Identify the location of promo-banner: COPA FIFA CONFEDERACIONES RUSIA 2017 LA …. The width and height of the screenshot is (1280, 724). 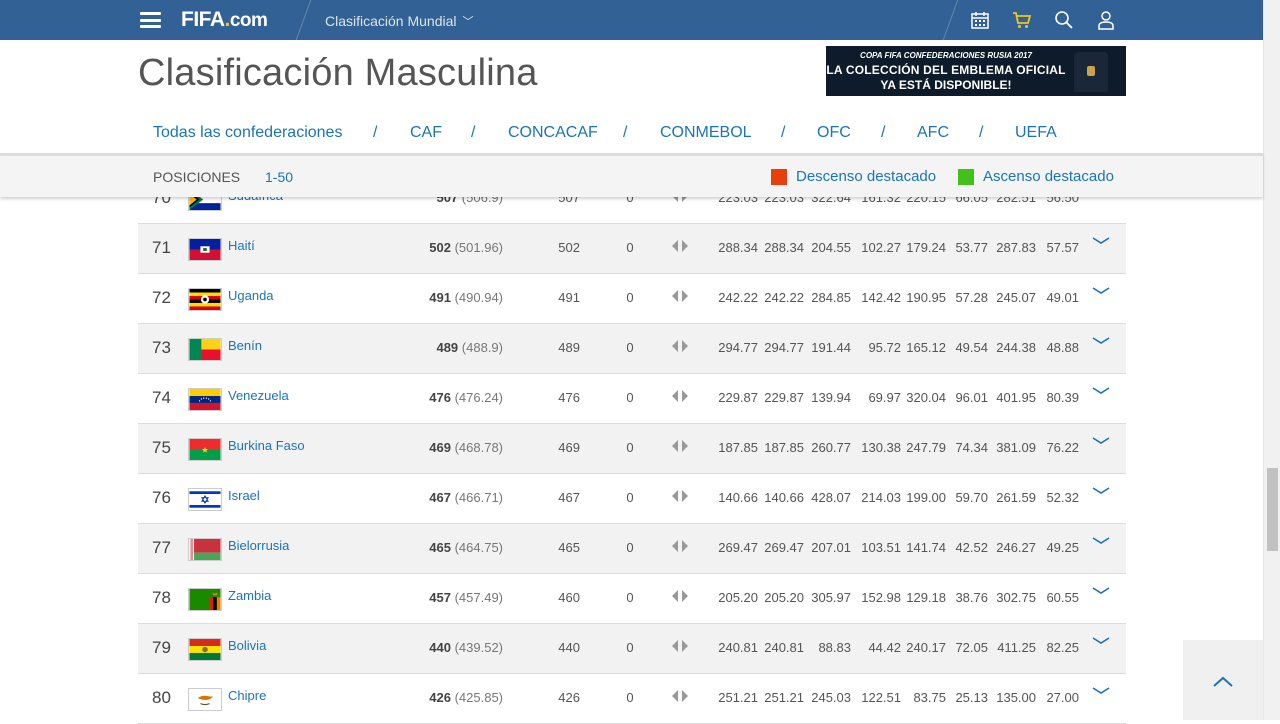
(976, 71).